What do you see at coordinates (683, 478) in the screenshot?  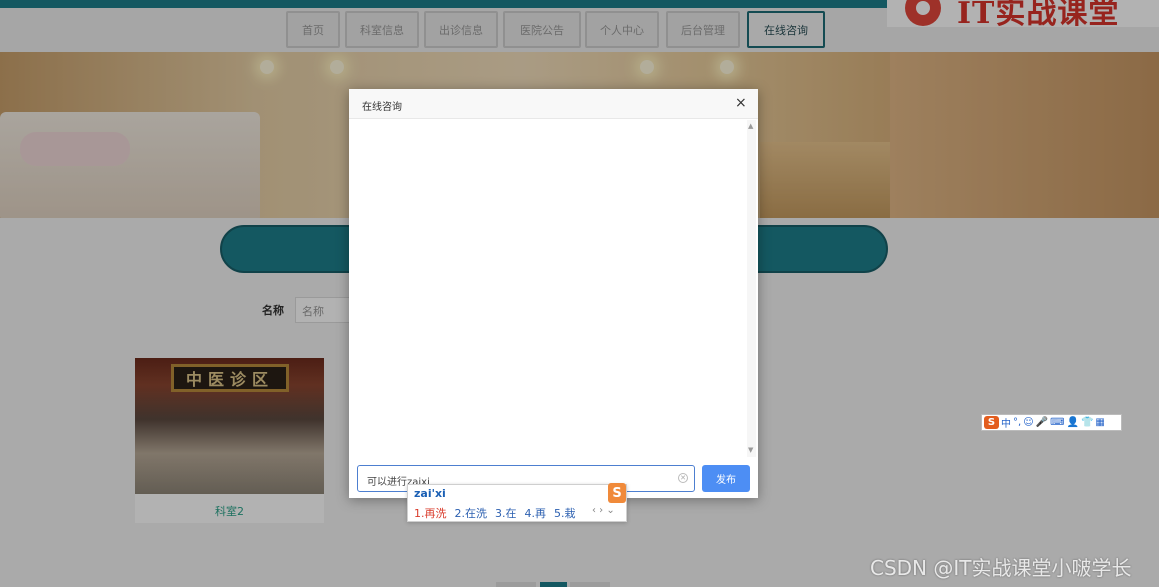 I see `clear-input-icon: ✕` at bounding box center [683, 478].